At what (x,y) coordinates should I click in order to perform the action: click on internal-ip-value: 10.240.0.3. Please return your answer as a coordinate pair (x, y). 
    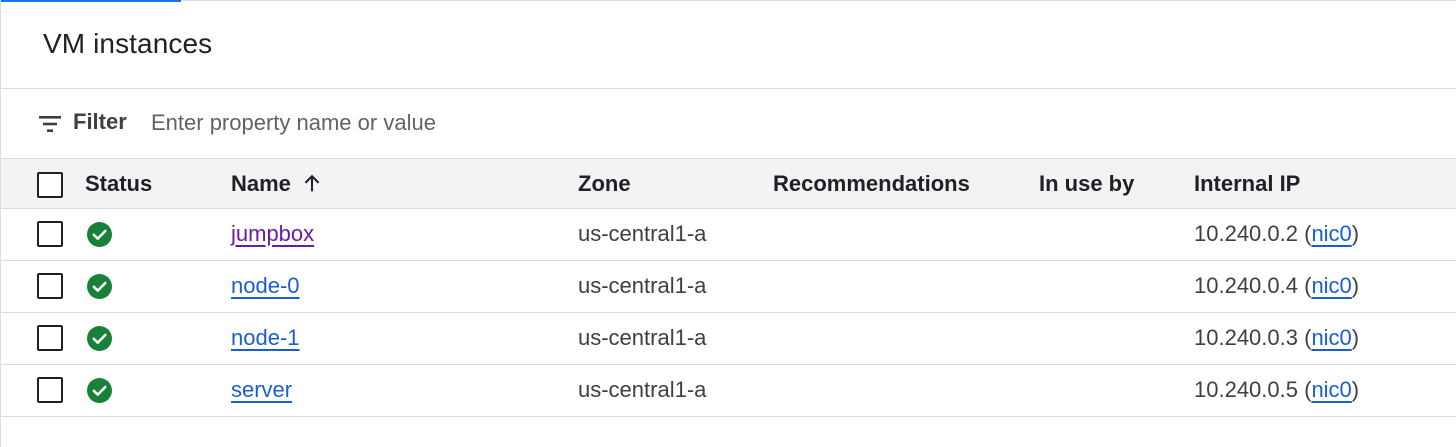
    Looking at the image, I should click on (1246, 337).